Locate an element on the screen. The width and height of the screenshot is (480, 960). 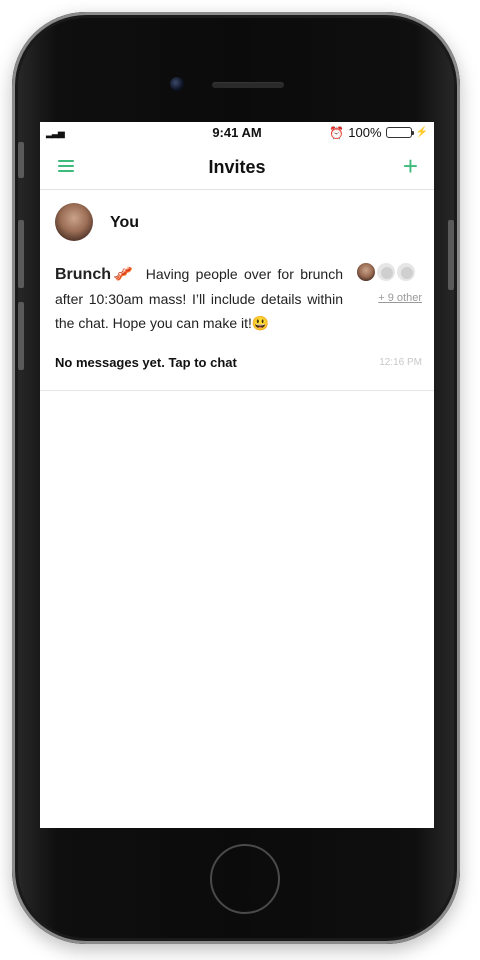
battery-icon is located at coordinates (399, 132).